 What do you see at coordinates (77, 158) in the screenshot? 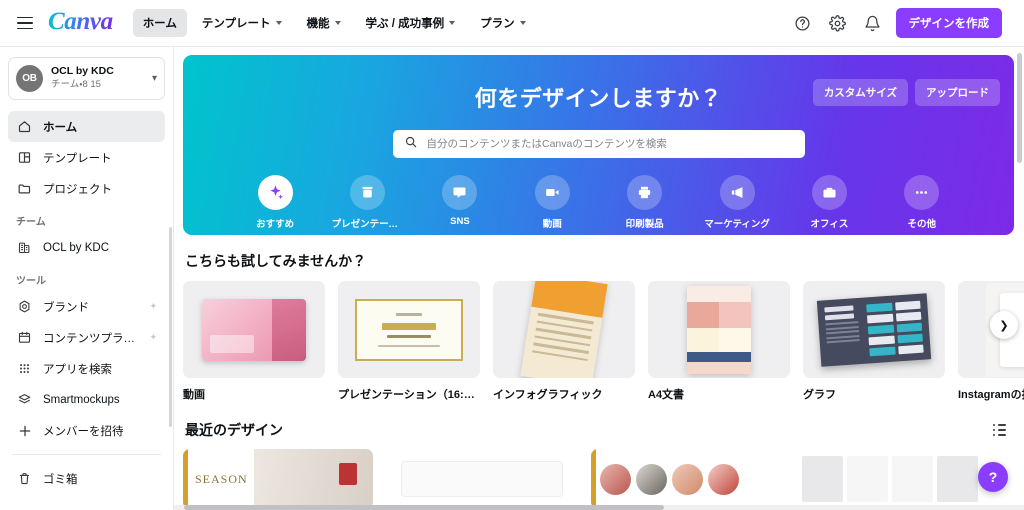
I see `sidebar-item-templates-label: テンプレート` at bounding box center [77, 158].